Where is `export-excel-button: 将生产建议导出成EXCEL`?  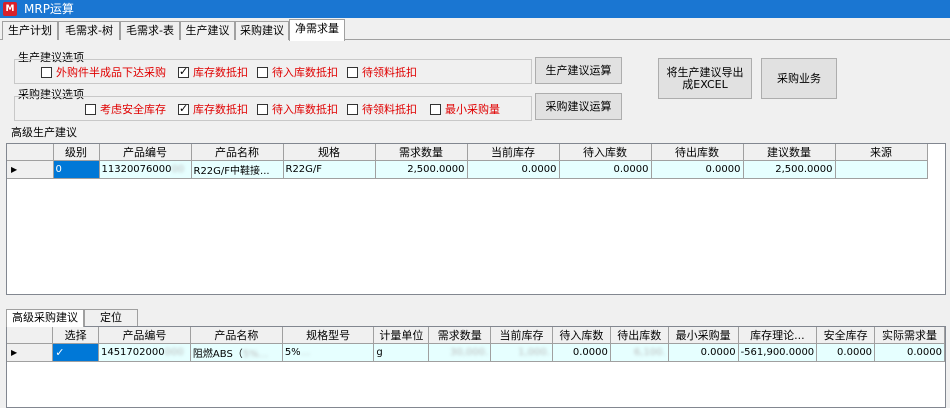
export-excel-button: 将生产建议导出成EXCEL is located at coordinates (705, 78).